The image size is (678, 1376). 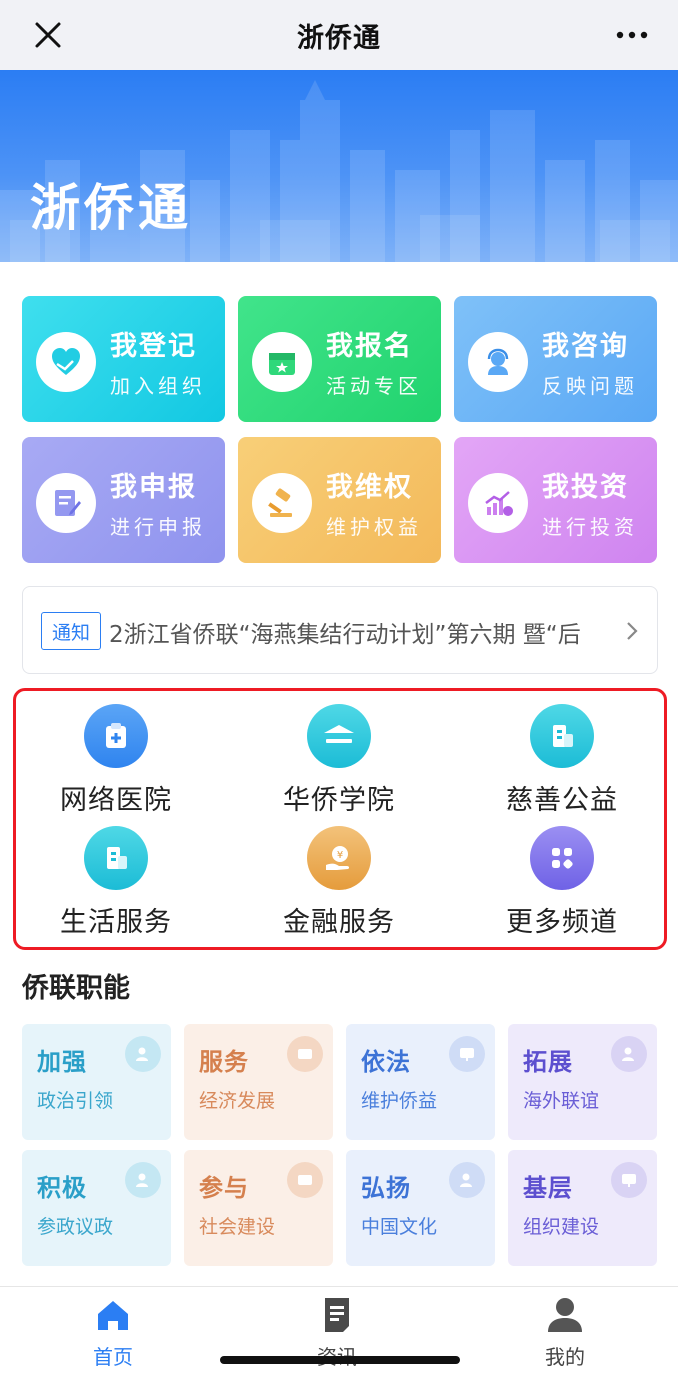 I want to click on section-title: 侨联职能, so click(x=76, y=988).